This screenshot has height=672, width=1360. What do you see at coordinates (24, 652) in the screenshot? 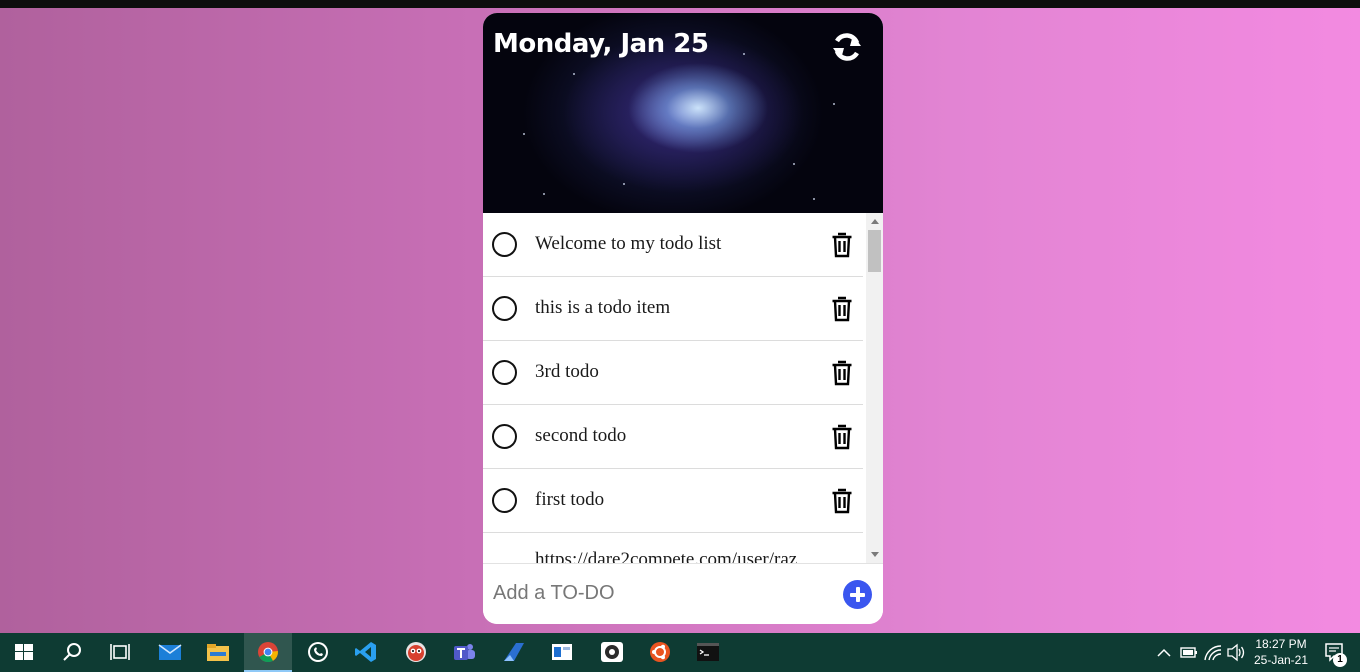
I see `start-icon` at bounding box center [24, 652].